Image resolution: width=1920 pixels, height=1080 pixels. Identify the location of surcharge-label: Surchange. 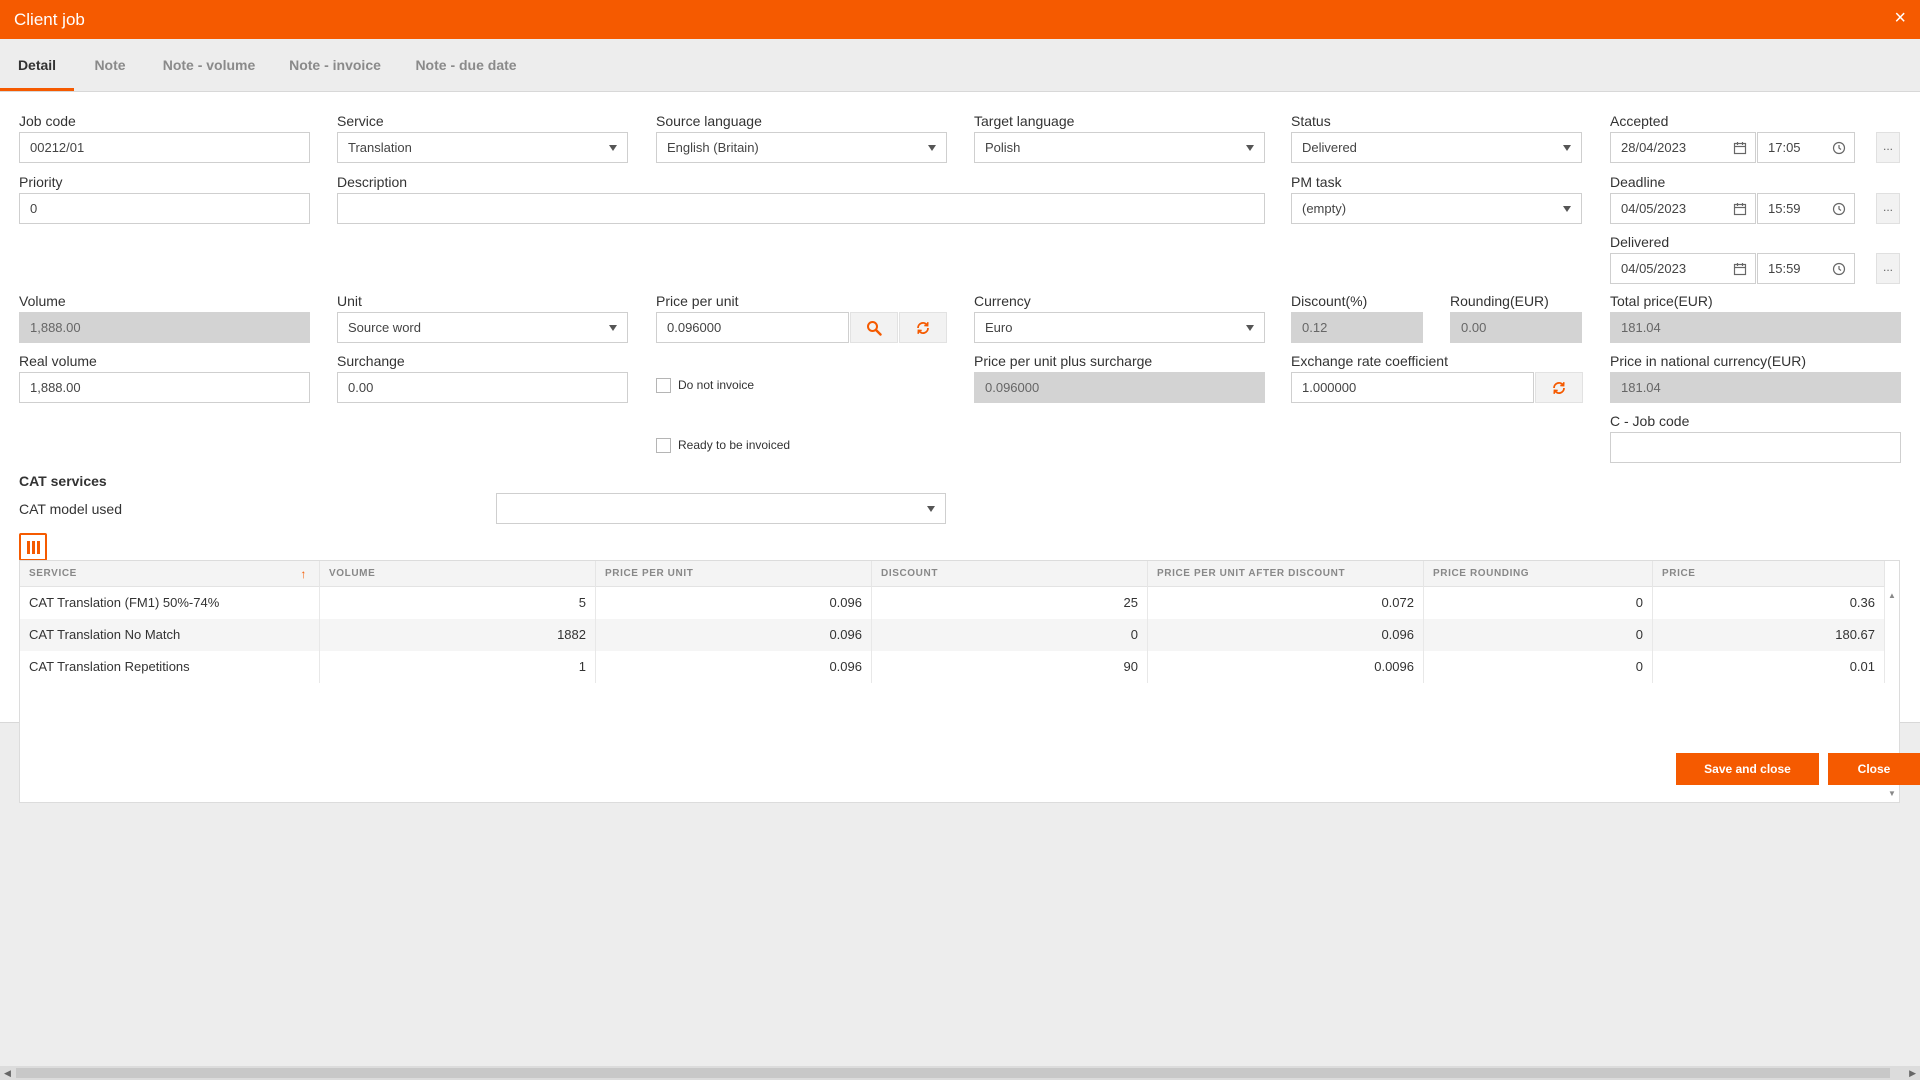
(371, 361).